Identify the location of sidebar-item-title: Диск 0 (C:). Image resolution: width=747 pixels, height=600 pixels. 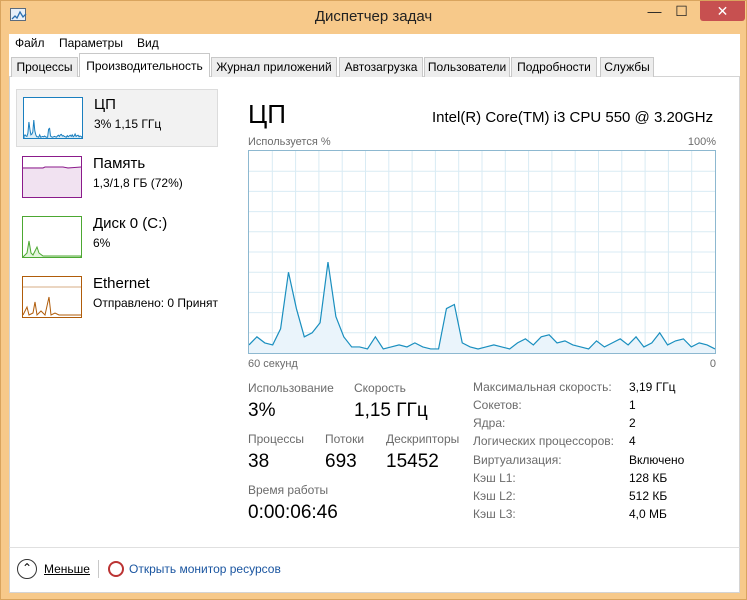
(130, 223).